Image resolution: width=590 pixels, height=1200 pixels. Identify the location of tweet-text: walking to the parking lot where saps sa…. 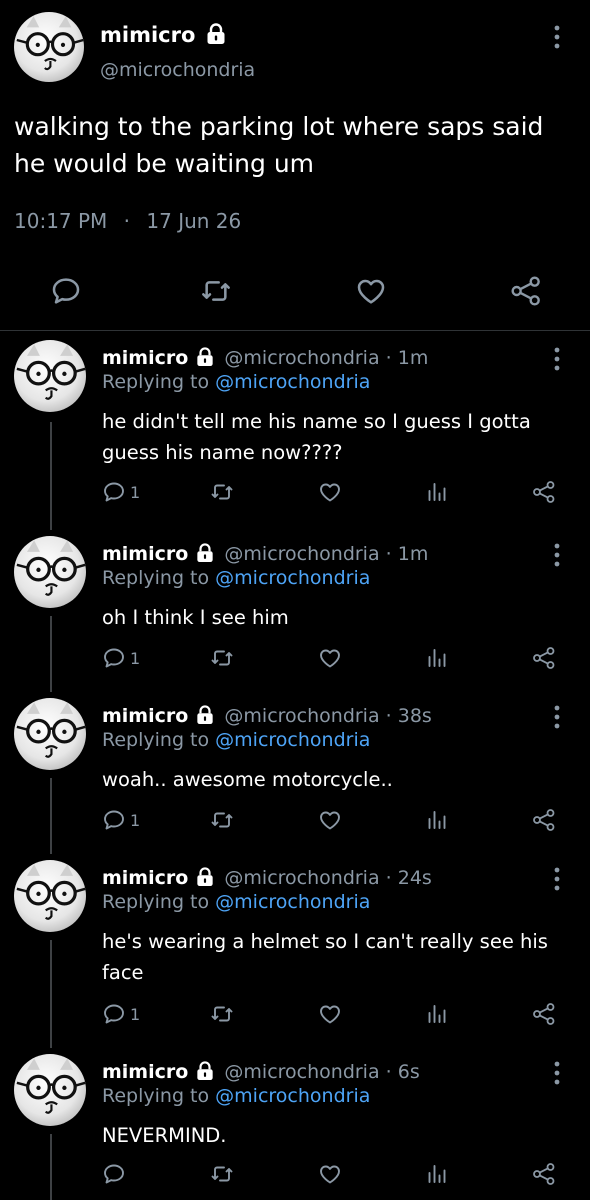
(279, 145).